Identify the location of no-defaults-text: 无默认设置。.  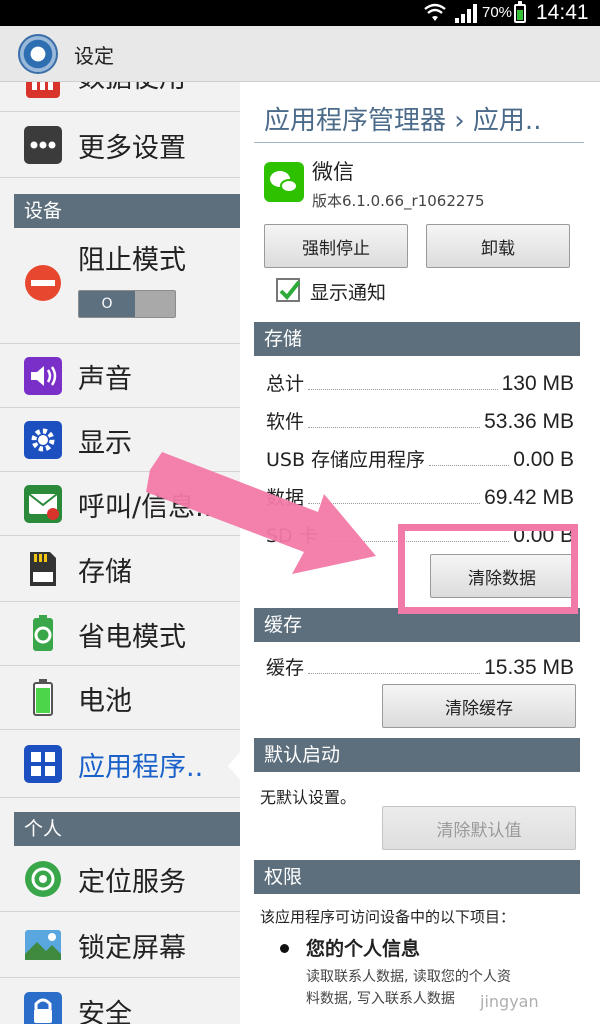
(308, 797).